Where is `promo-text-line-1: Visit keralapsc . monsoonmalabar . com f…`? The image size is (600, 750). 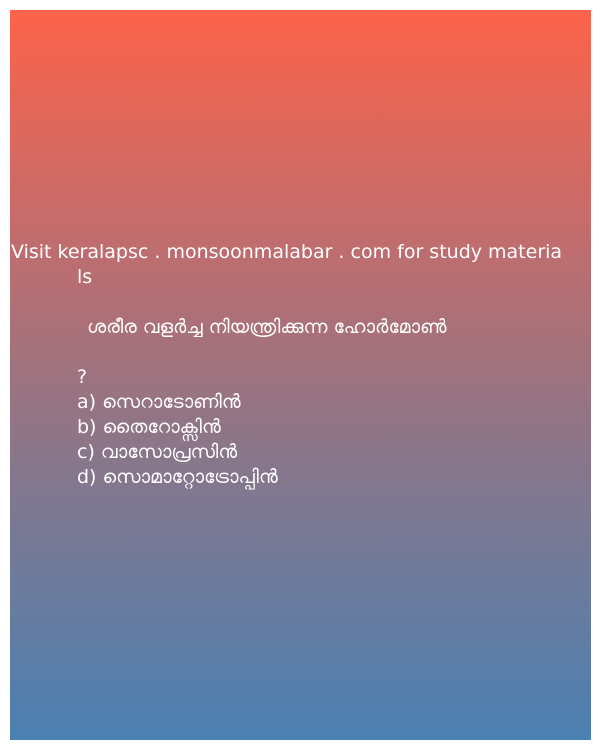 promo-text-line-1: Visit keralapsc . monsoonmalabar . com f… is located at coordinates (287, 252).